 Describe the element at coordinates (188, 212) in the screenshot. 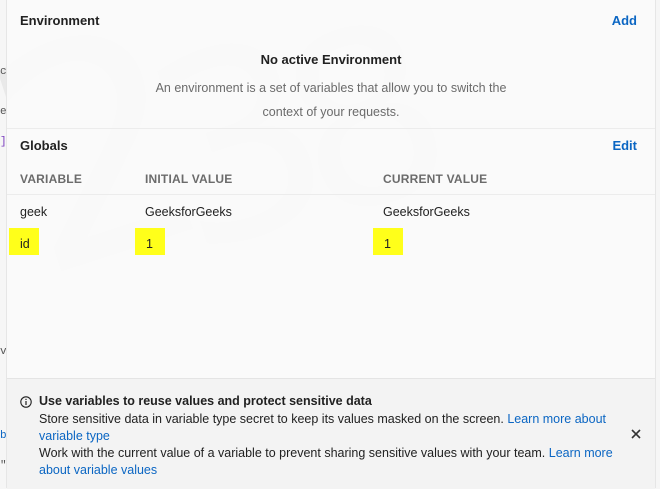

I see `row-geek-initial-value: GeeksforGeeks` at that location.